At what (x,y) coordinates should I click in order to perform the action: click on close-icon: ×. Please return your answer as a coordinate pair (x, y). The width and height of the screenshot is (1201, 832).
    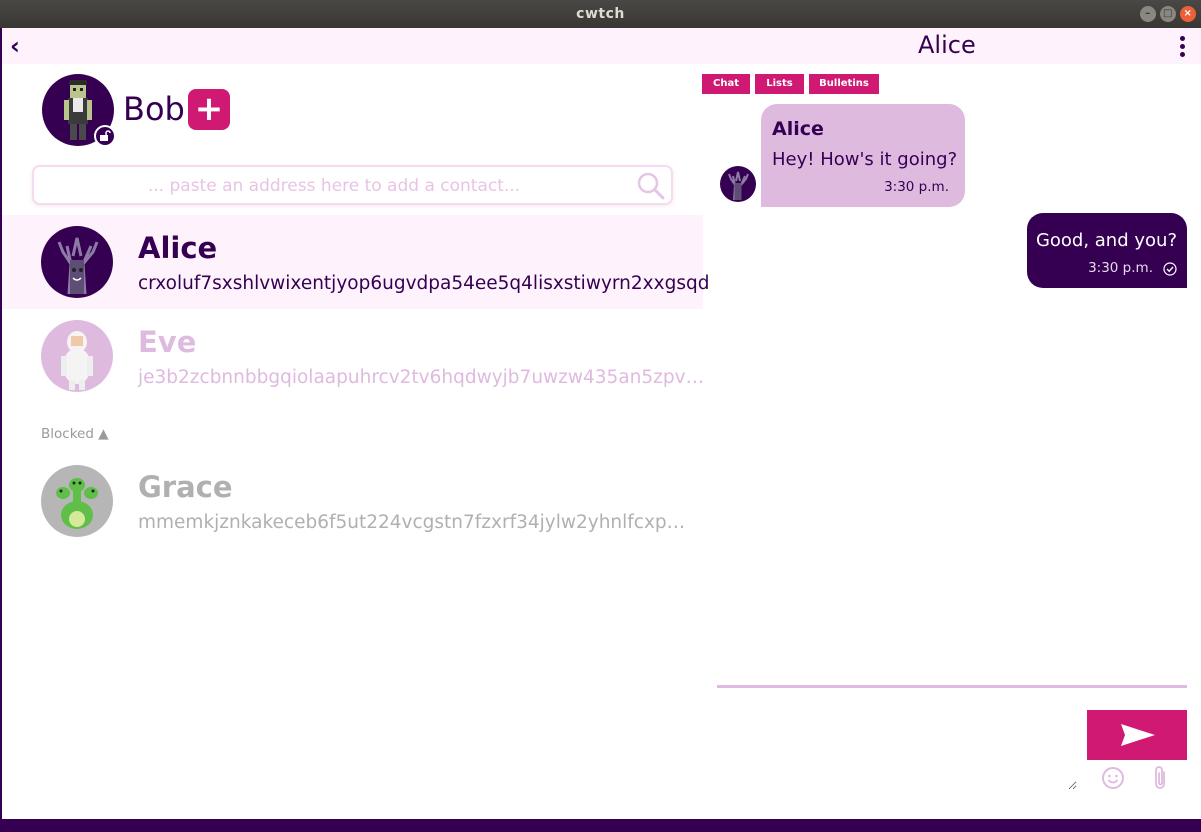
    Looking at the image, I should click on (1188, 14).